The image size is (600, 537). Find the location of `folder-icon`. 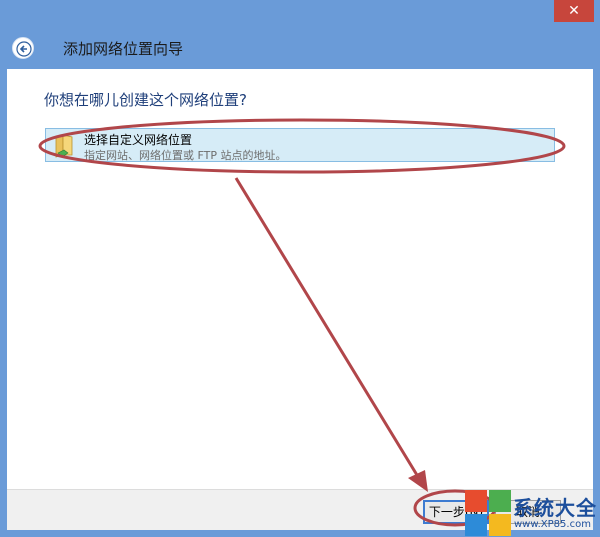

folder-icon is located at coordinates (64, 146).